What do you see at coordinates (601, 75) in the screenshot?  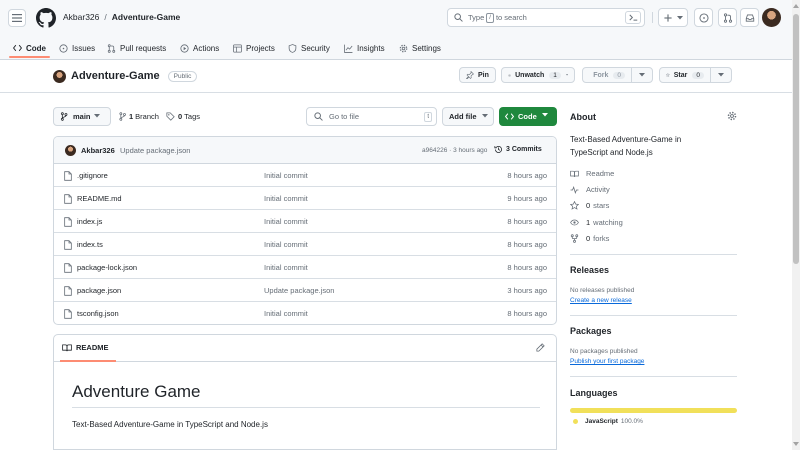 I see `fork-label: Fork` at bounding box center [601, 75].